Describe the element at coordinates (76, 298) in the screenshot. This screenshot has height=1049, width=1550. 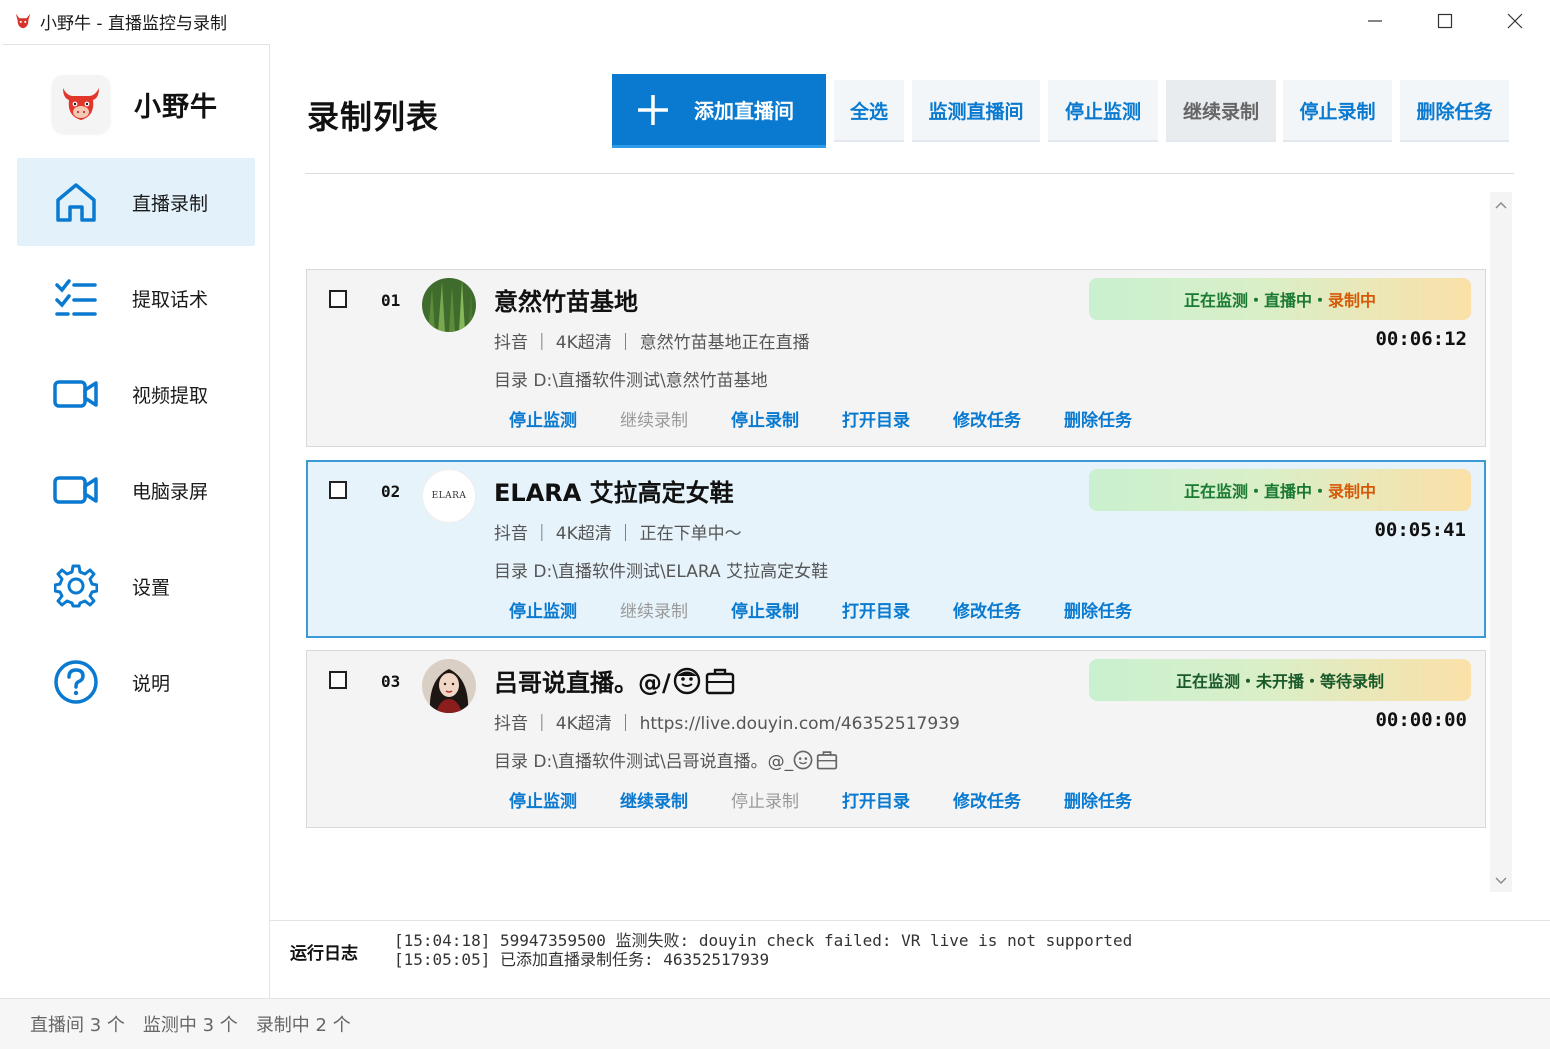
I see `checklist-icon` at that location.